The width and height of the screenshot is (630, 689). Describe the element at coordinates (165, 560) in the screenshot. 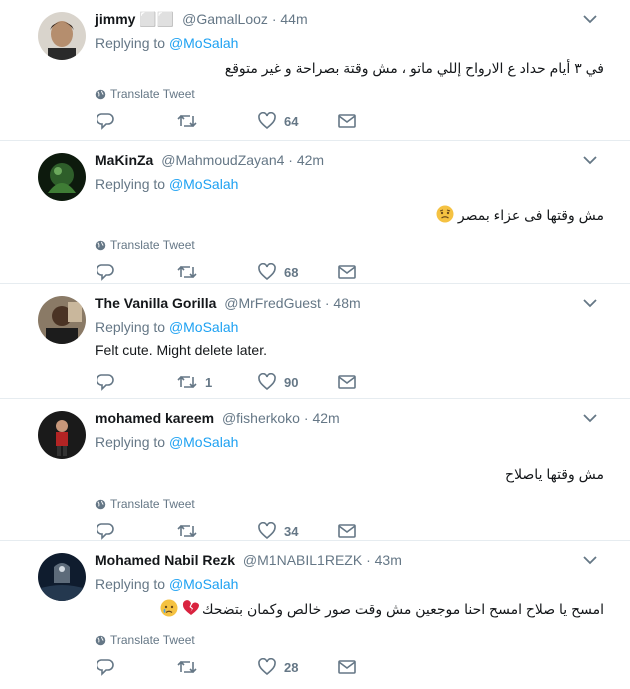

I see `display-name: Mohamed Nabil Rezk` at that location.